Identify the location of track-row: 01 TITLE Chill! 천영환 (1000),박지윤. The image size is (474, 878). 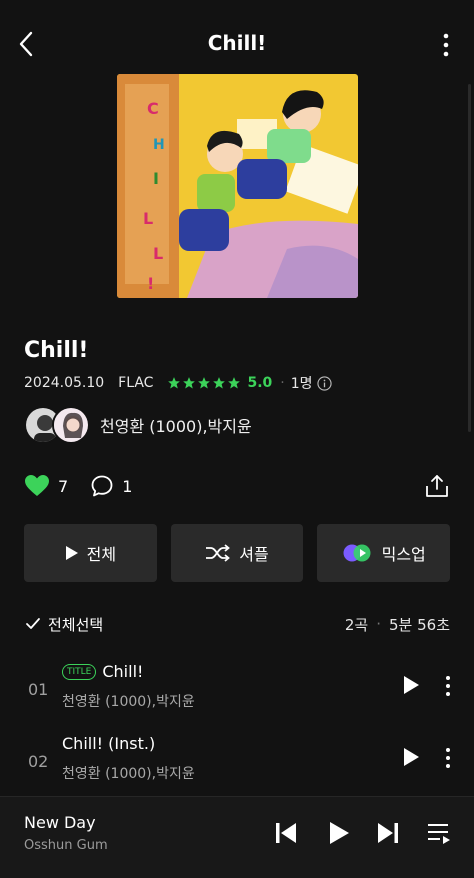
(237, 693).